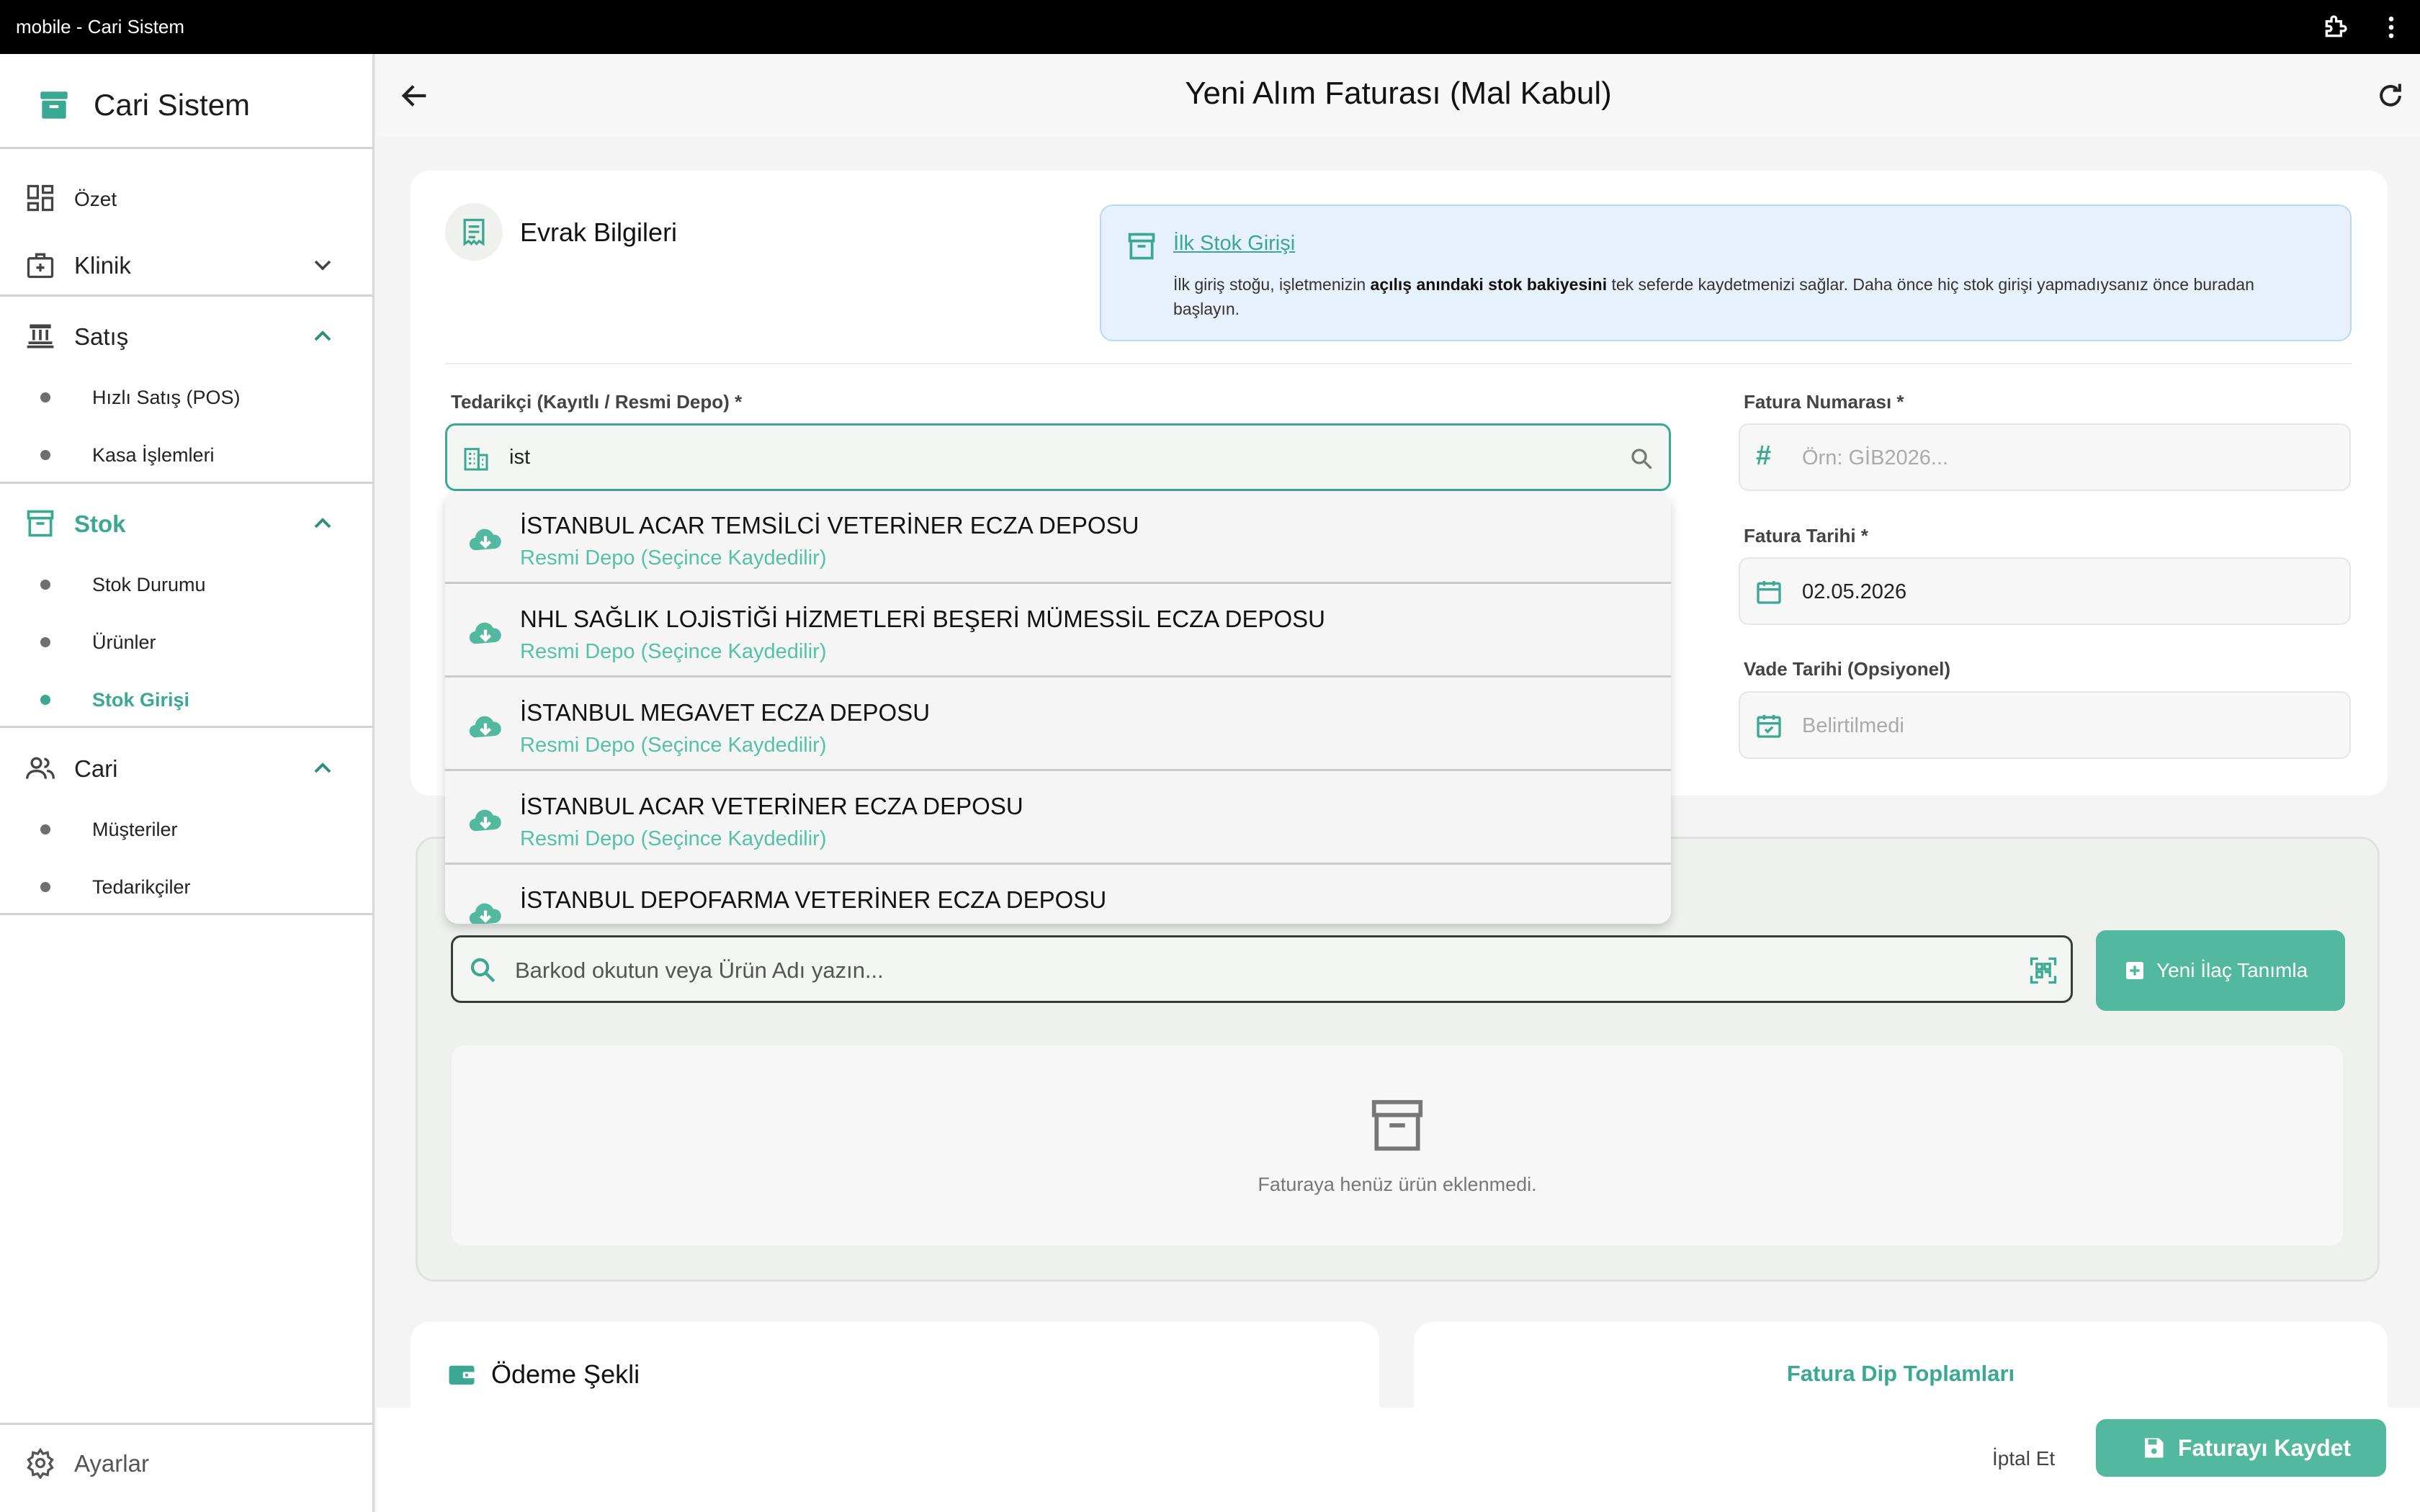 The height and width of the screenshot is (1512, 2420). What do you see at coordinates (1398, 1460) in the screenshot?
I see `footer-bar: İptal Et Faturayı Kaydet` at bounding box center [1398, 1460].